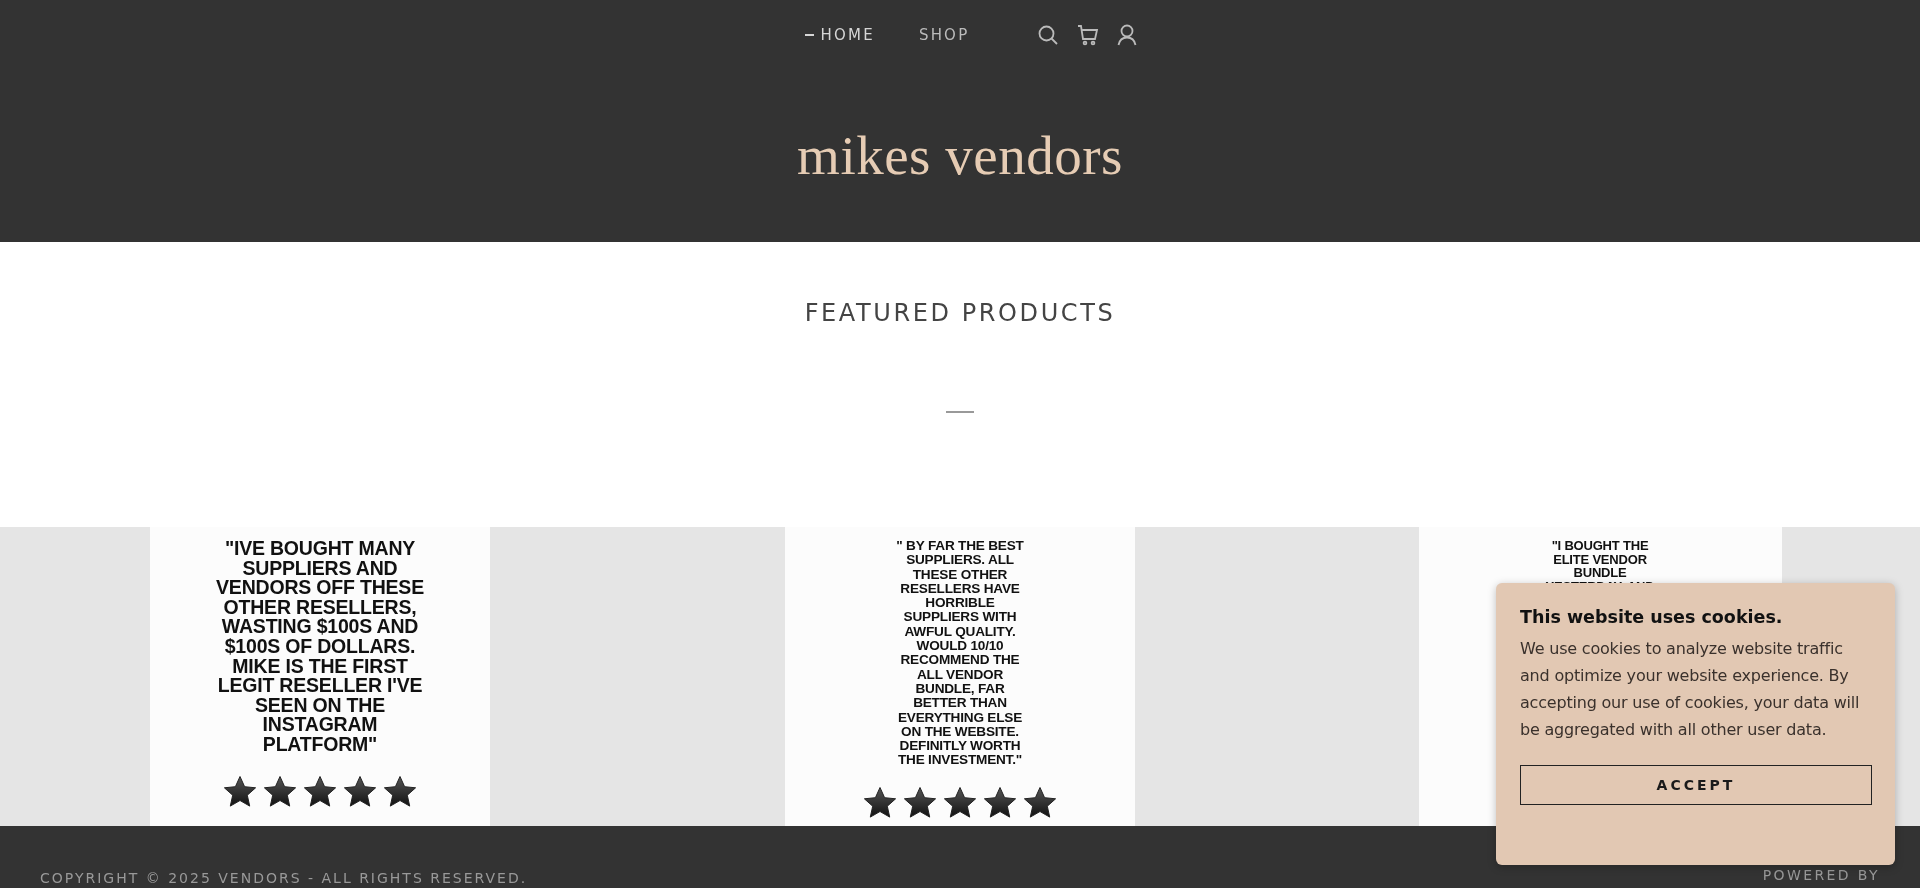 This screenshot has width=1920, height=888. I want to click on site-title: mikes vendors, so click(960, 155).